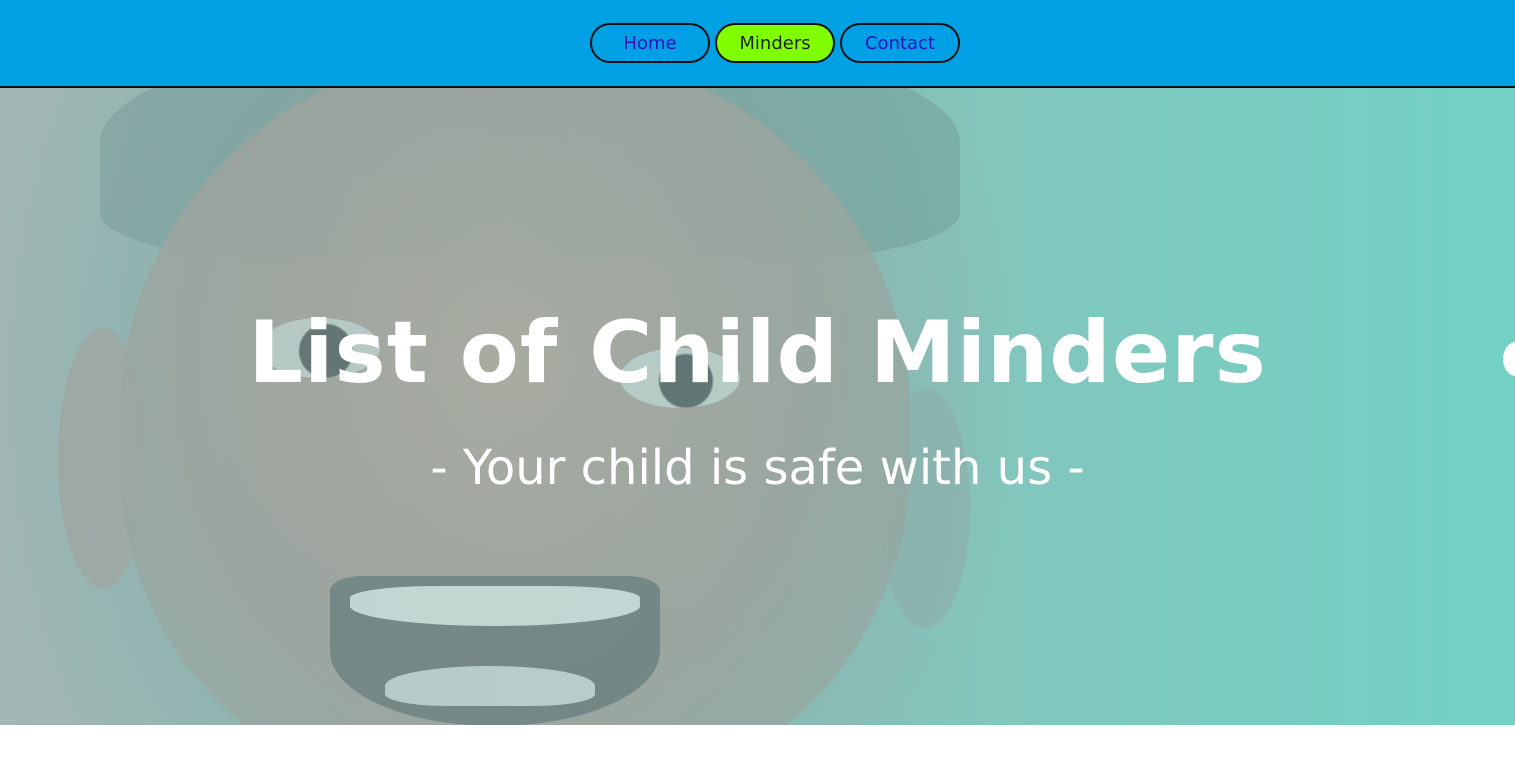 The height and width of the screenshot is (770, 1515). I want to click on nav-home-button: Home, so click(650, 43).